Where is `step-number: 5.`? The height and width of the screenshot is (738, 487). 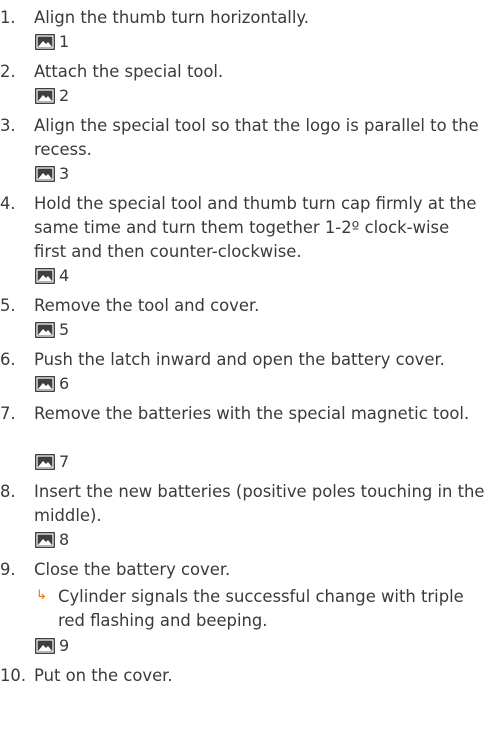 step-number: 5. is located at coordinates (8, 305).